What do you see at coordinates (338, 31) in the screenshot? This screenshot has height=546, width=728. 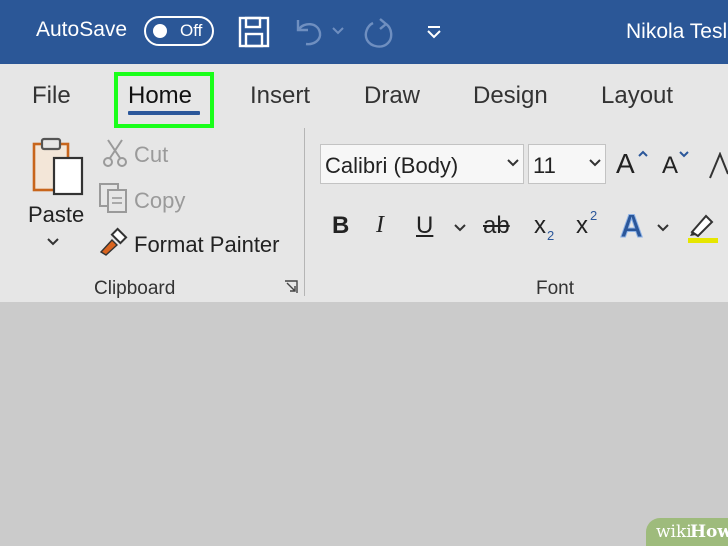 I see `undo-dropdown-icon` at bounding box center [338, 31].